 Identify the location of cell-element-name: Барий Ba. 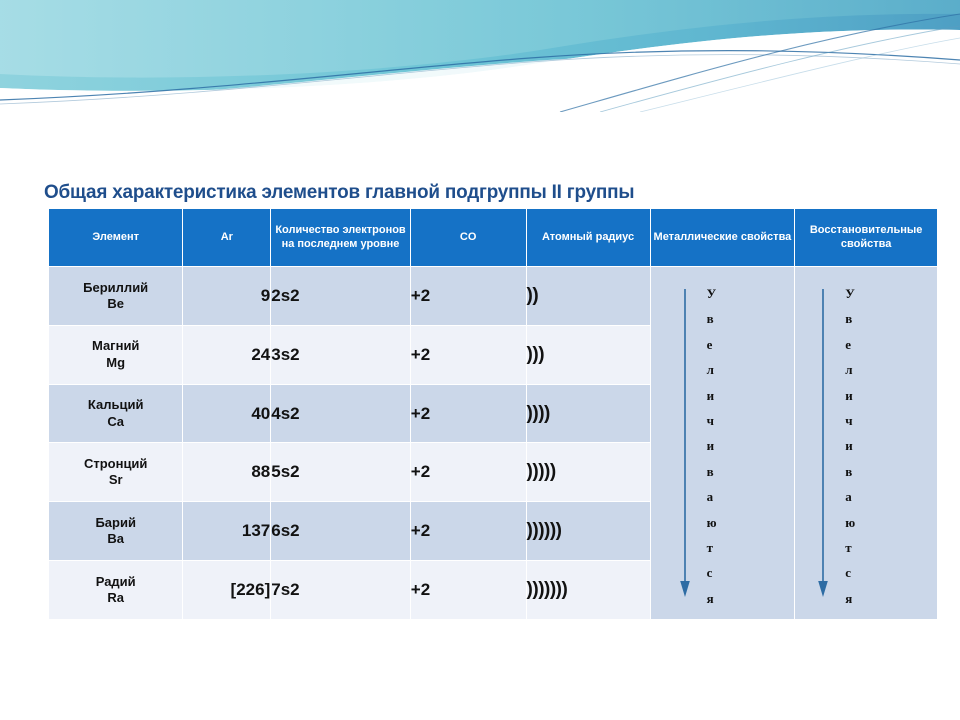
(115, 531).